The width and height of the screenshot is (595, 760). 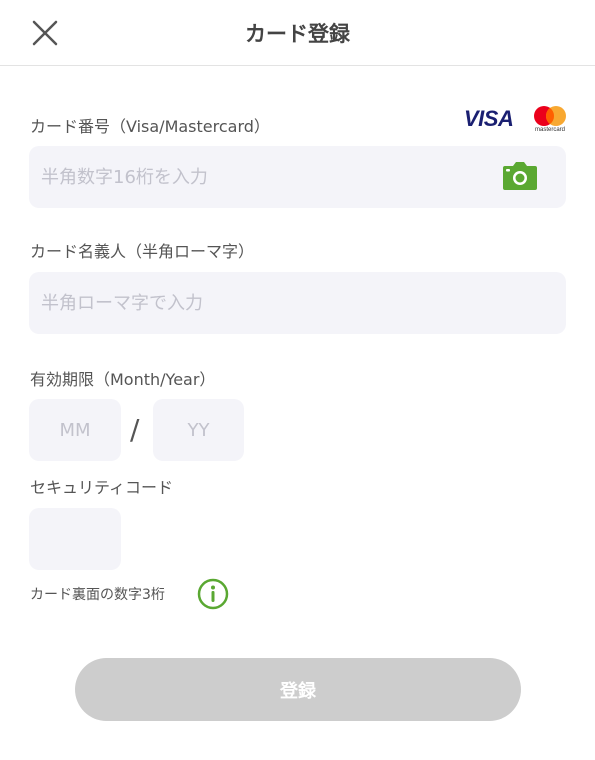 What do you see at coordinates (213, 594) in the screenshot?
I see `info-icon` at bounding box center [213, 594].